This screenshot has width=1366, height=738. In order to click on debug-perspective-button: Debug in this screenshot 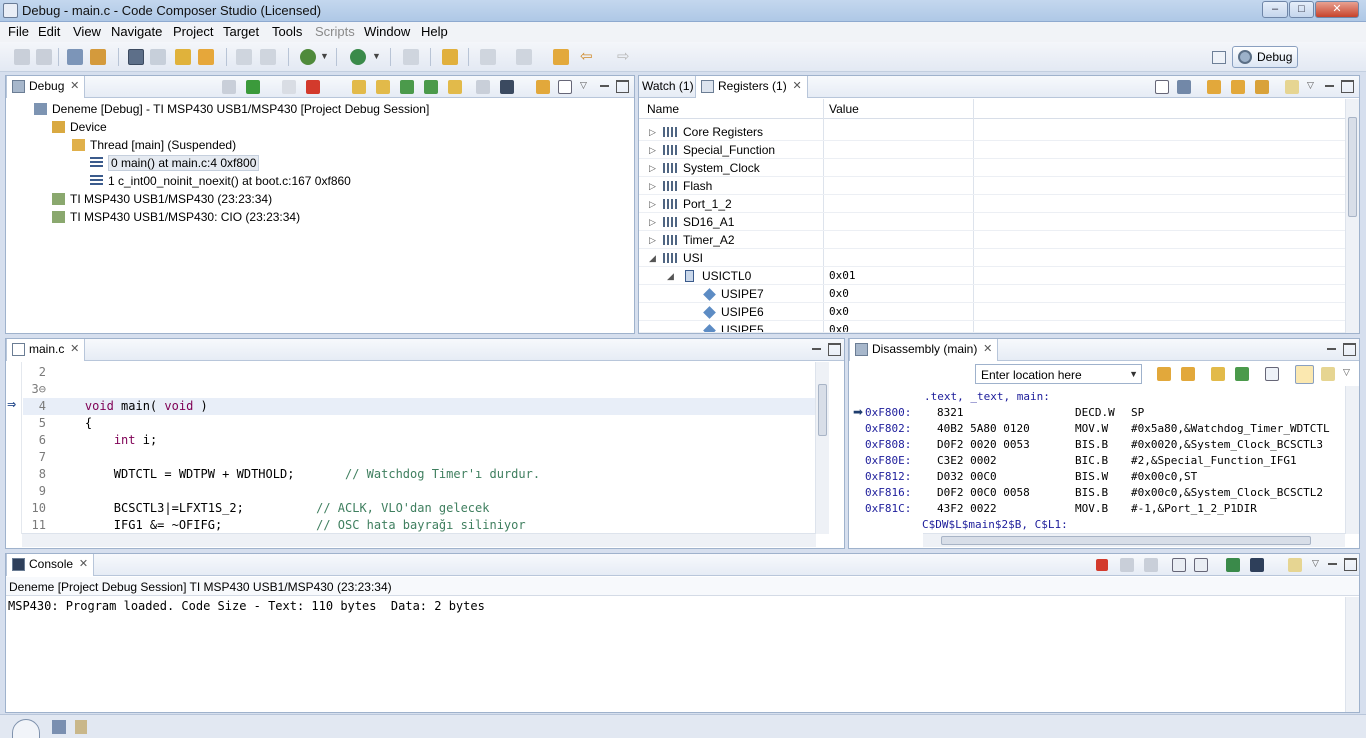, I will do `click(1265, 57)`.